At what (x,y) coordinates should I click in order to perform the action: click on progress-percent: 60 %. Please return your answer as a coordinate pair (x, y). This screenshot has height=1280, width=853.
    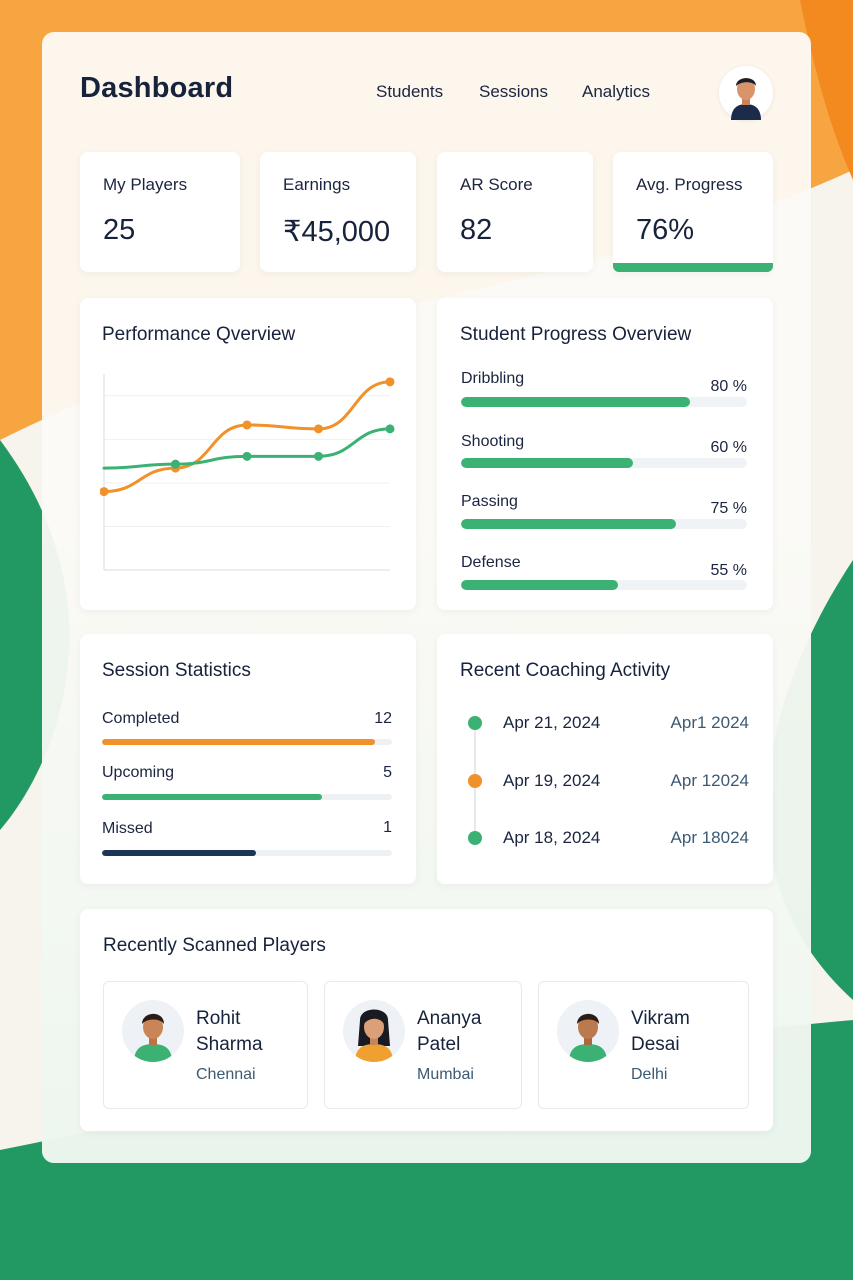
    Looking at the image, I should click on (728, 447).